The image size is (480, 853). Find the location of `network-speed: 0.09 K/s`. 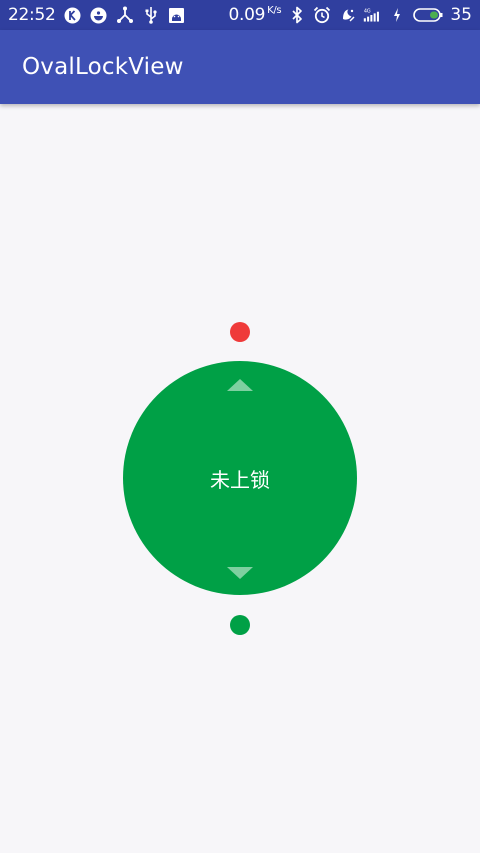

network-speed: 0.09 K/s is located at coordinates (254, 15).